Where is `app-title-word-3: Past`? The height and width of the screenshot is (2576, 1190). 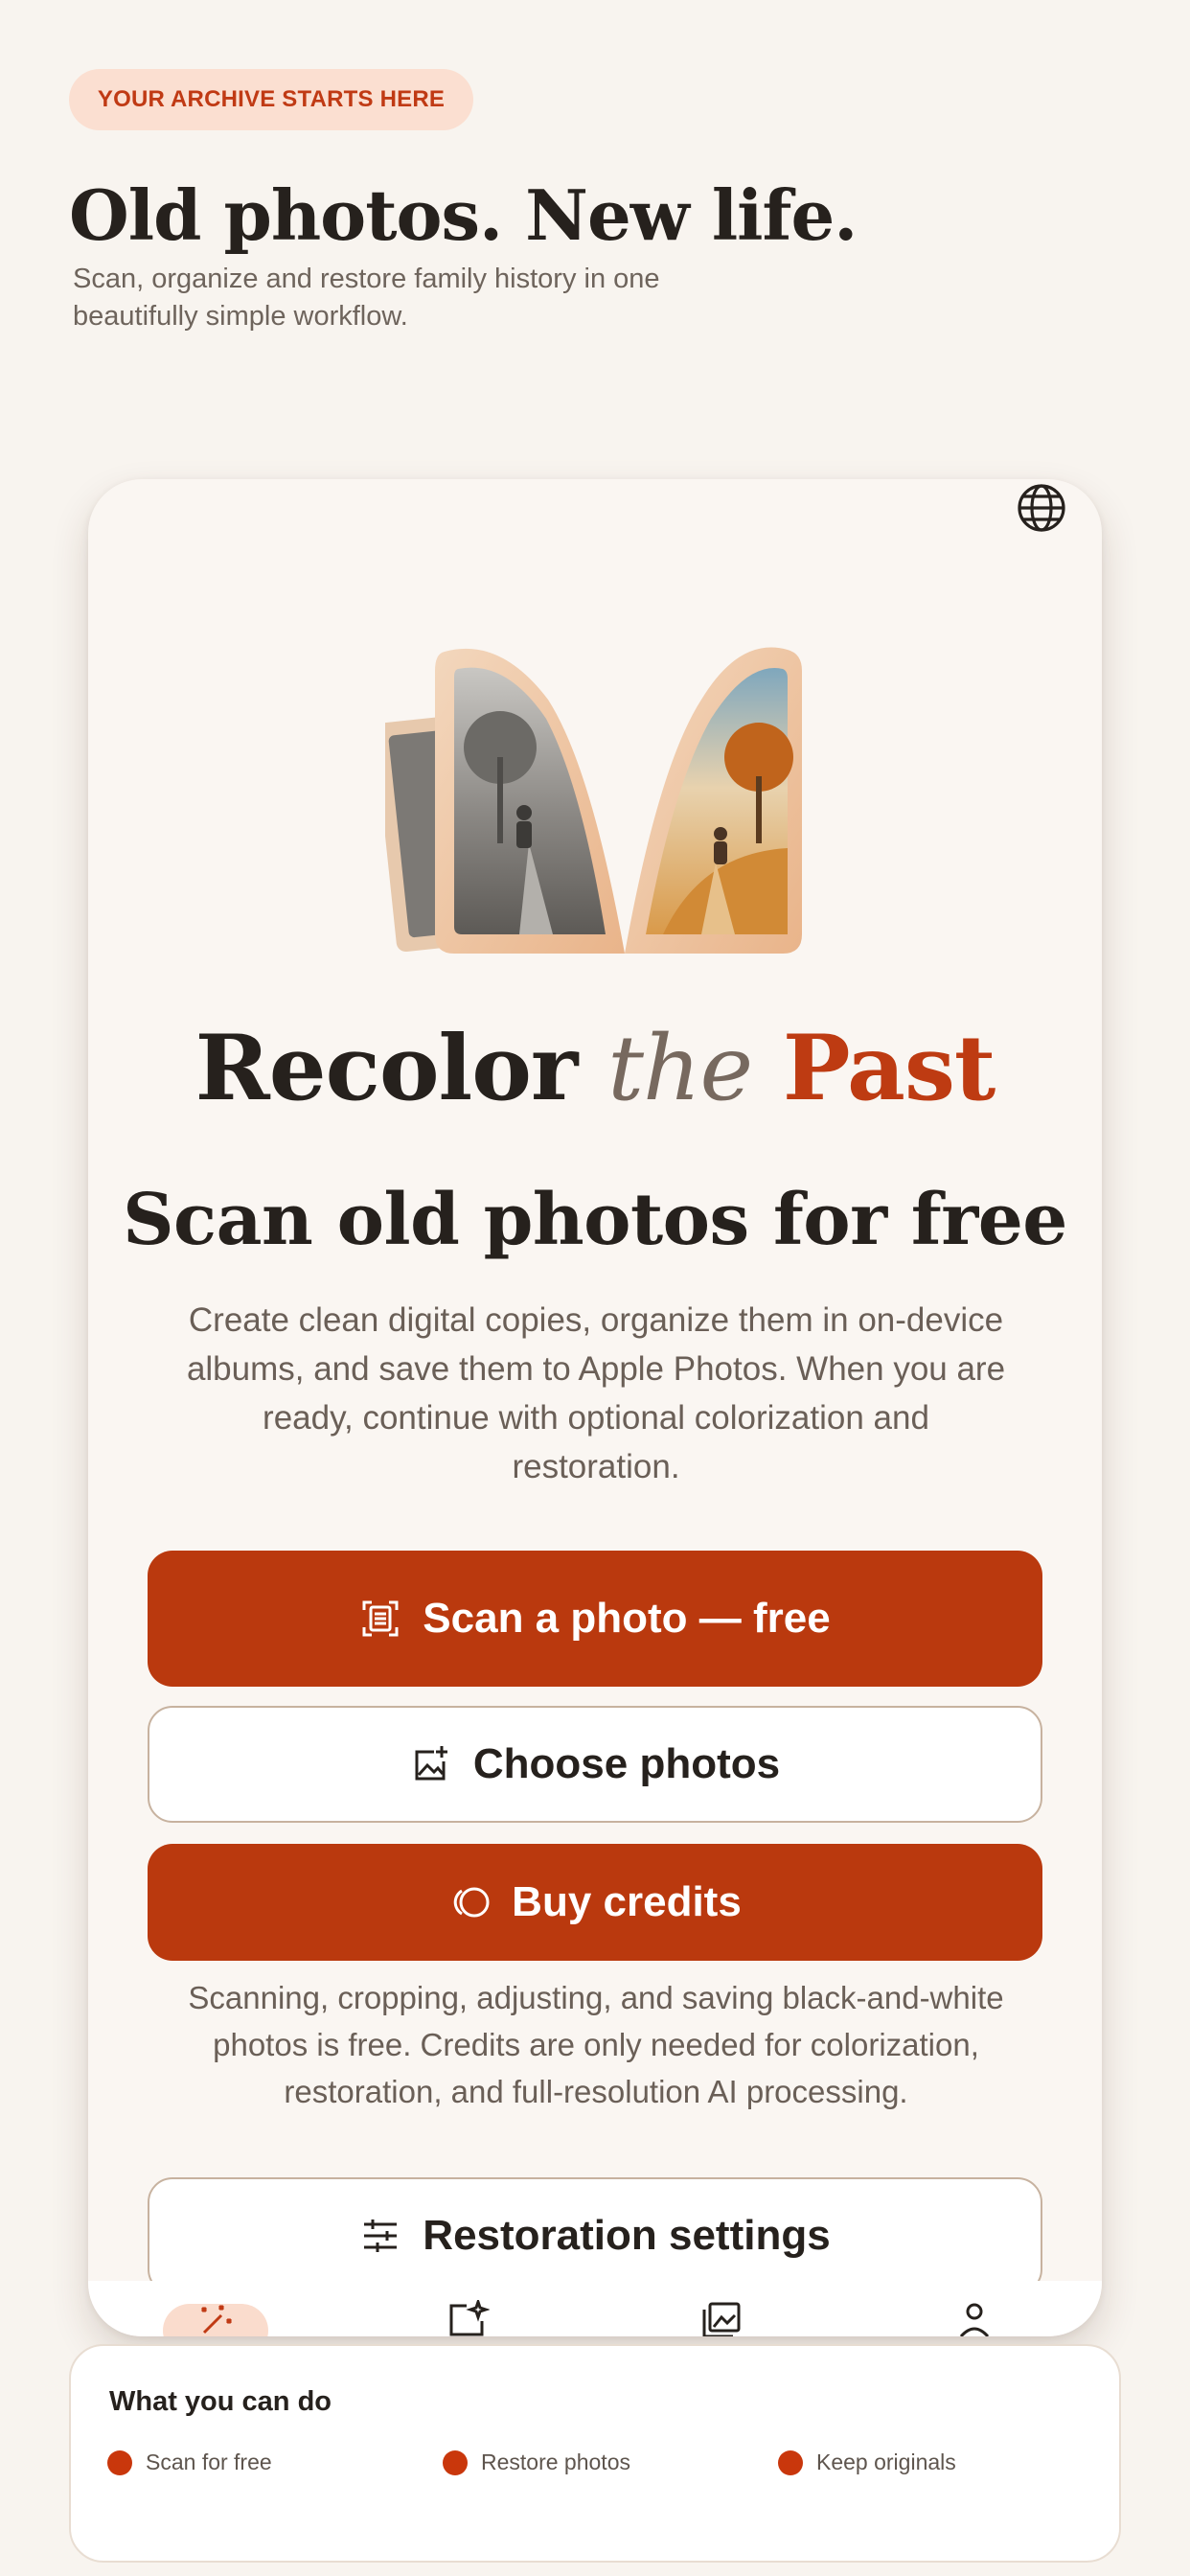
app-title-word-3: Past is located at coordinates (889, 1068).